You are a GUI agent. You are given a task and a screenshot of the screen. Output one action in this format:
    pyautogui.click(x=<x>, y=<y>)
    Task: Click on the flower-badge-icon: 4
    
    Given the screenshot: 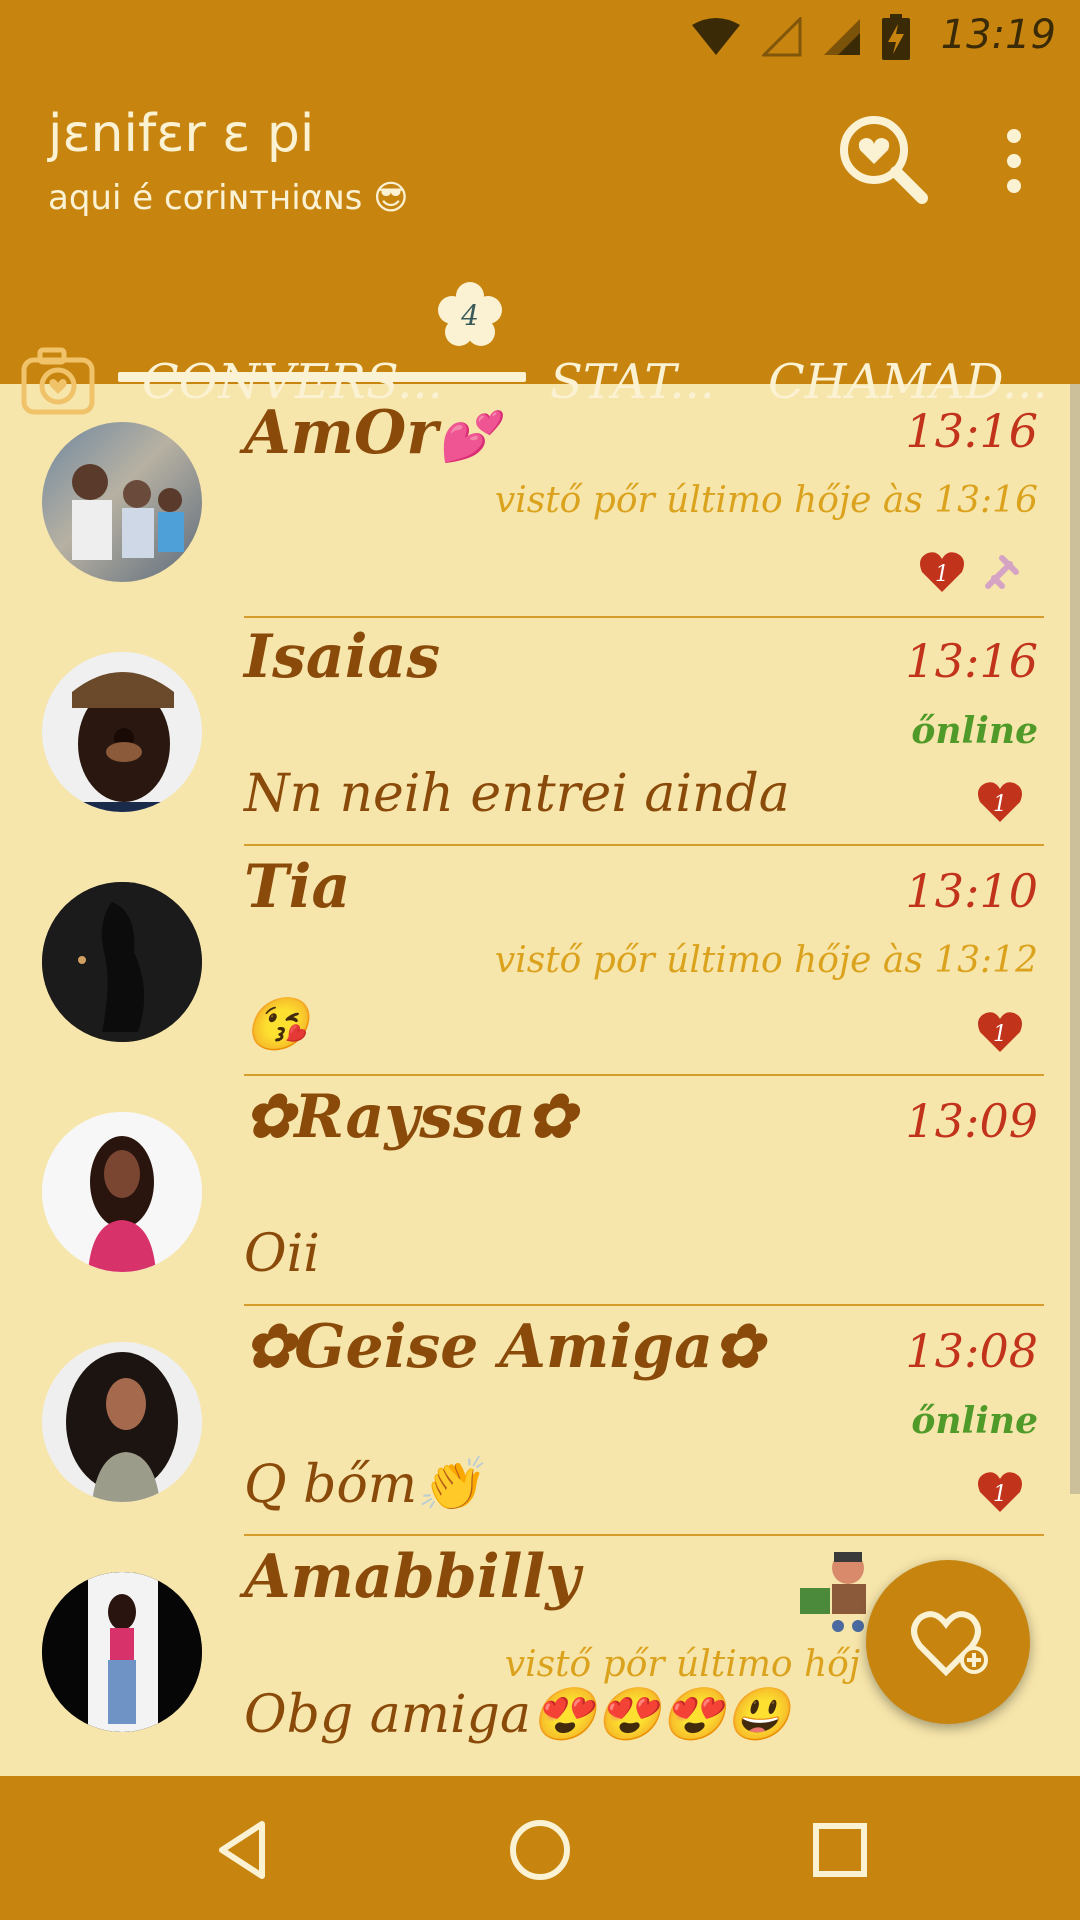 What is the action you would take?
    pyautogui.click(x=470, y=314)
    